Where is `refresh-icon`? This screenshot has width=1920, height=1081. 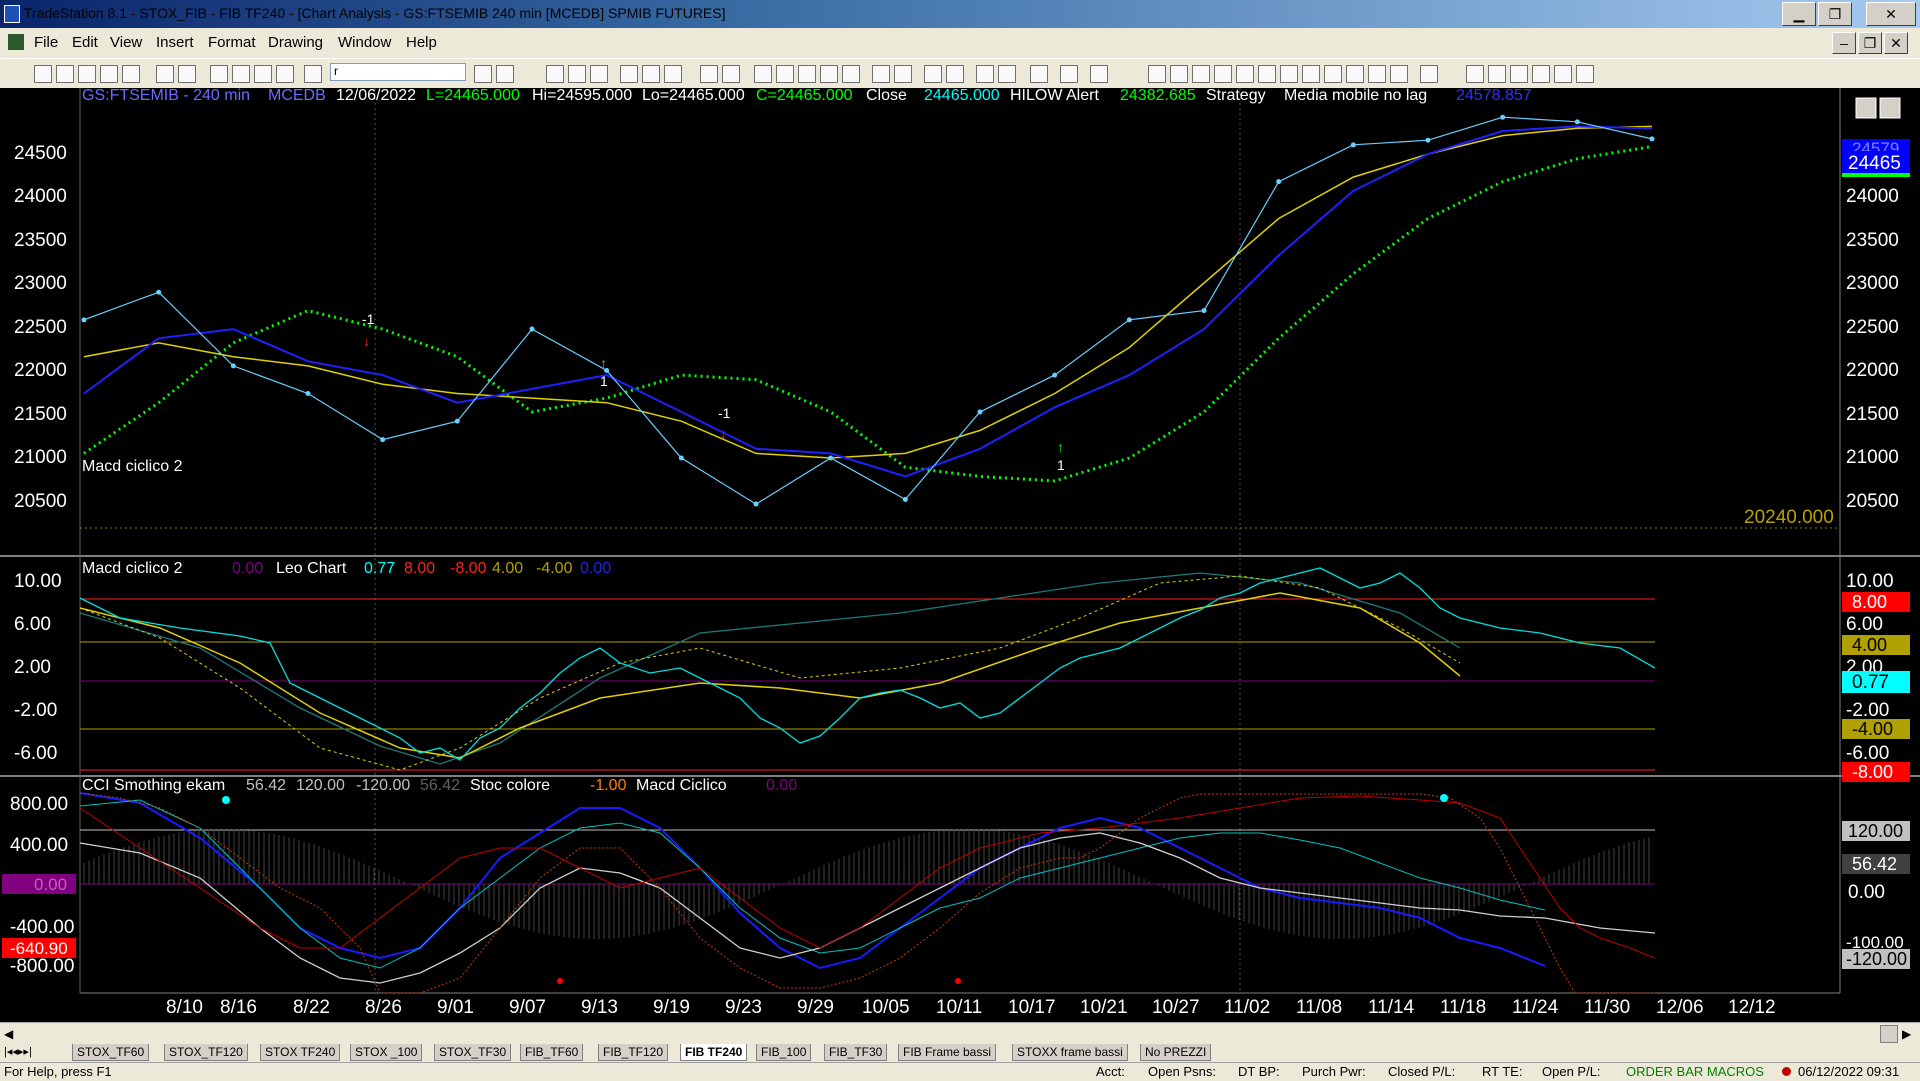
refresh-icon is located at coordinates (673, 74).